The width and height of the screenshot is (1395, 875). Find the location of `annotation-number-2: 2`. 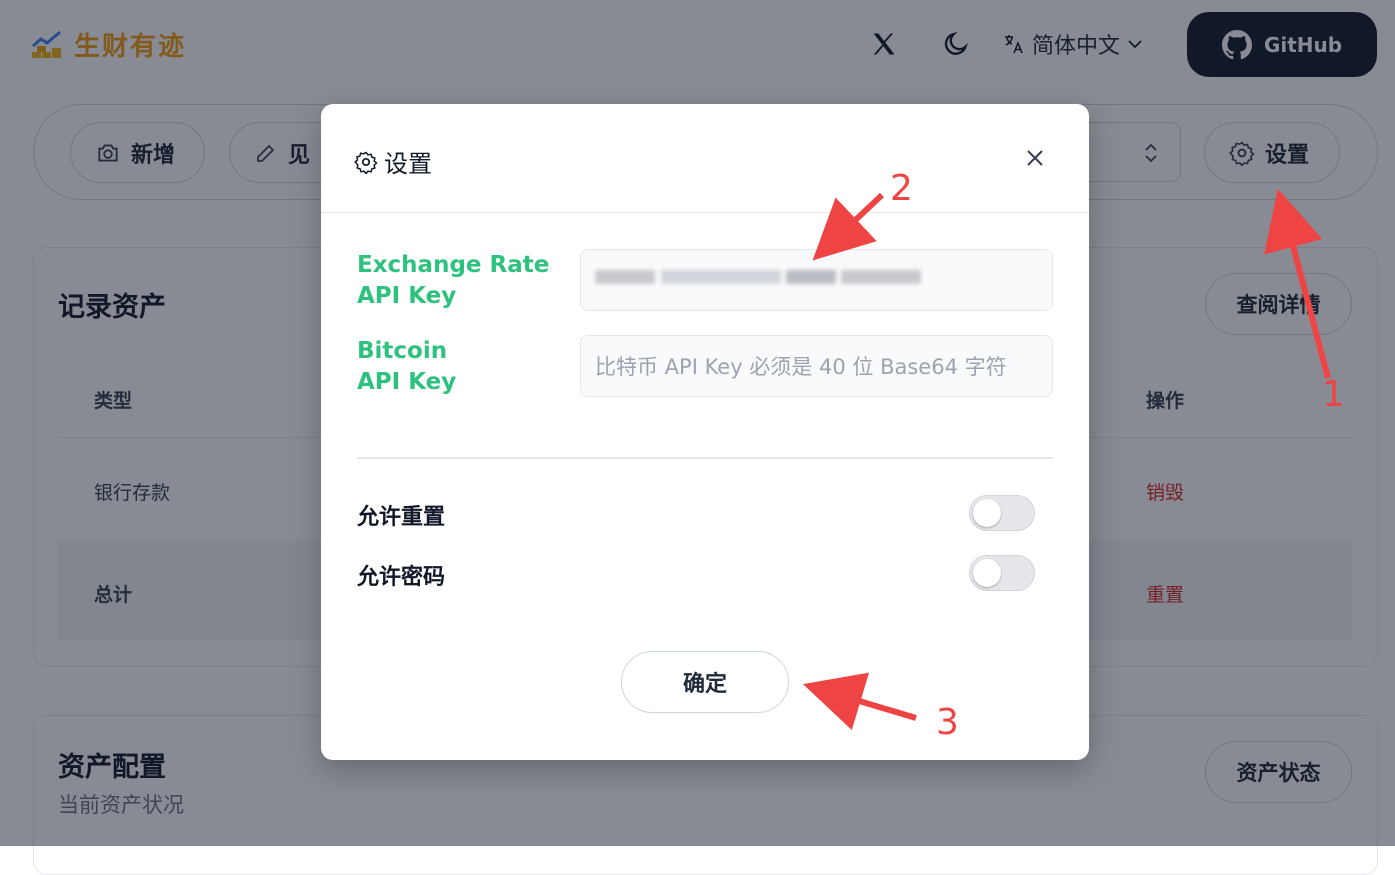

annotation-number-2: 2 is located at coordinates (901, 188).